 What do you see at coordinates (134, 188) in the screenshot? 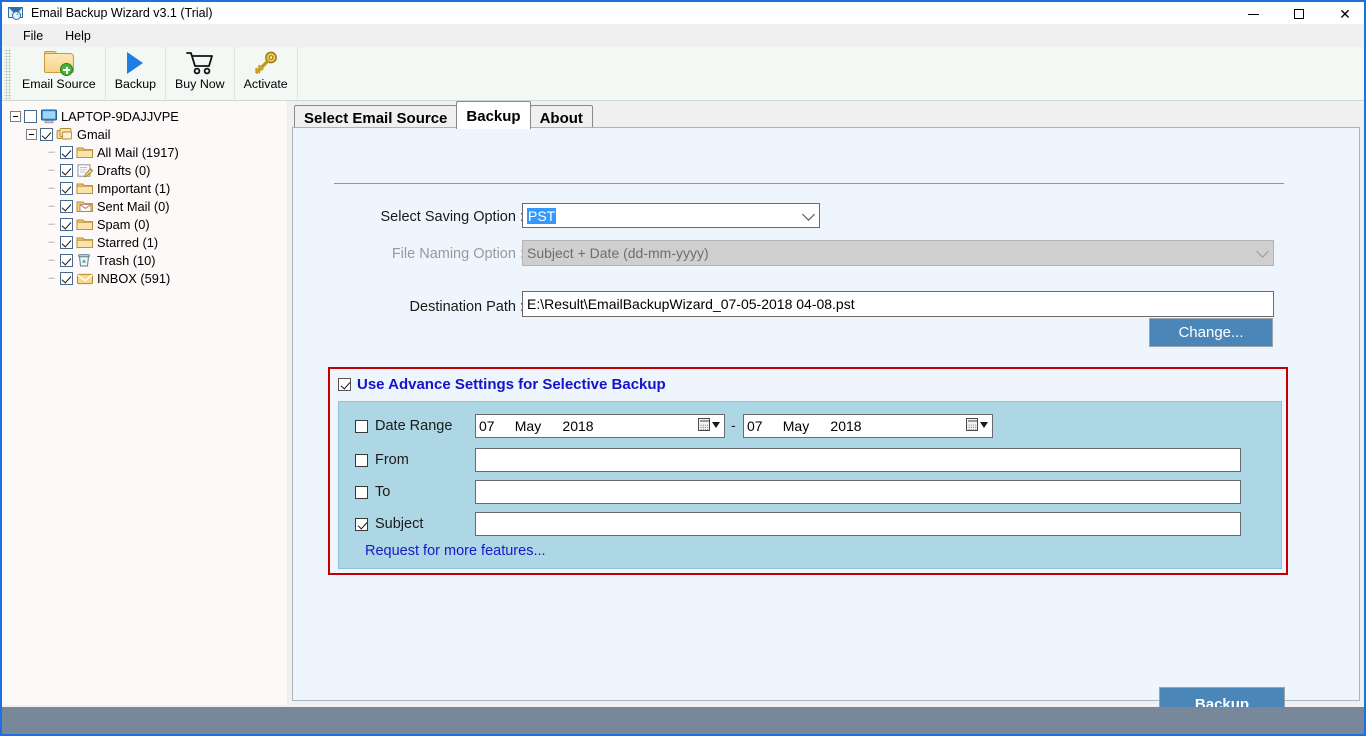
I see `tree-item-label: Important (1)` at bounding box center [134, 188].